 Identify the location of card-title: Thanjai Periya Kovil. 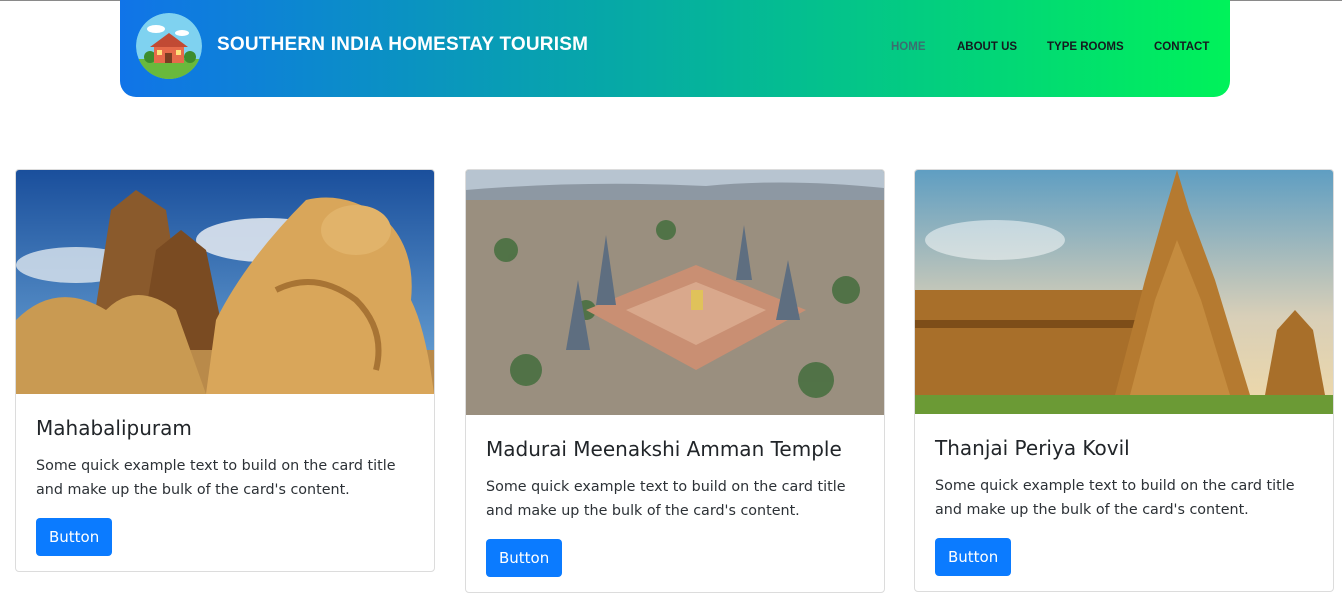
(1032, 448).